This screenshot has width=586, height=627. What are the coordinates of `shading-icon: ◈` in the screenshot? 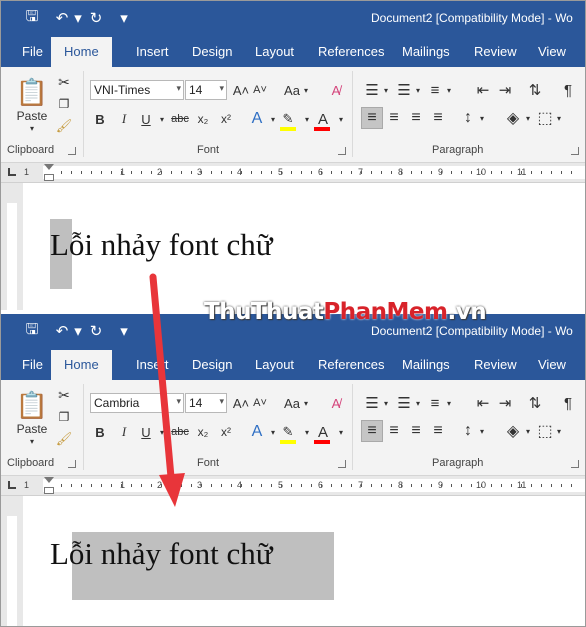 It's located at (513, 118).